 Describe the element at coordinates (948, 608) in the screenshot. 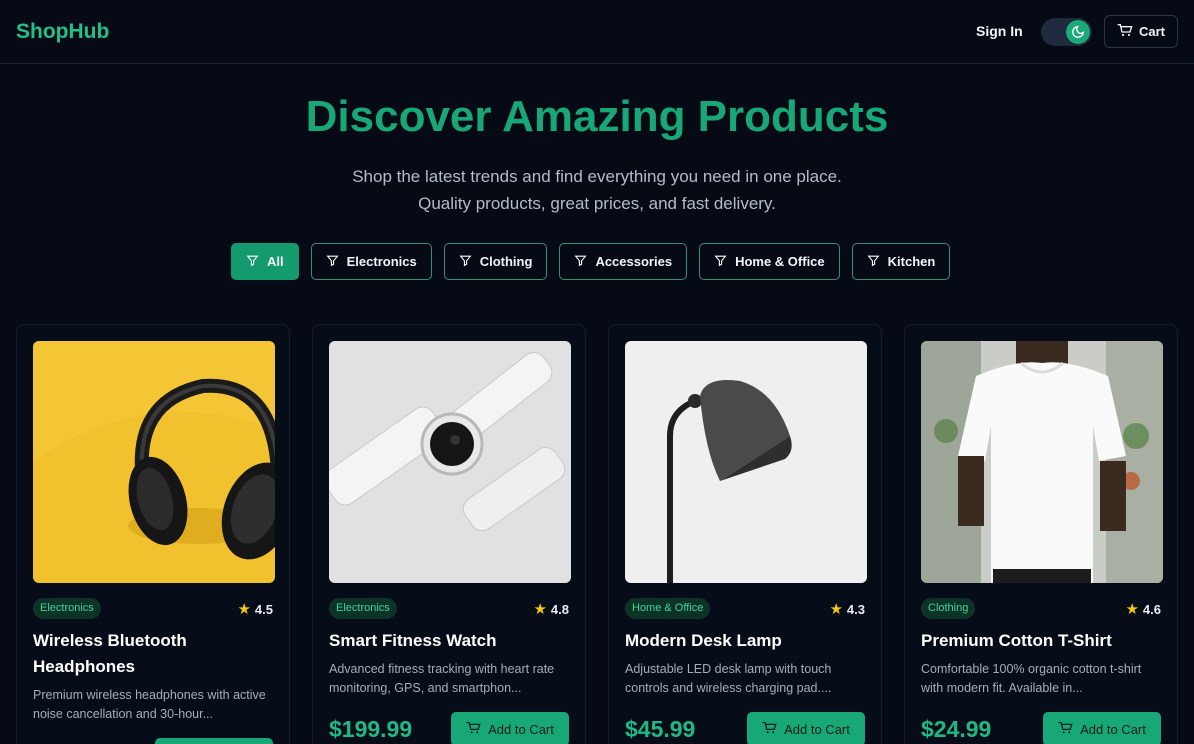

I see `category-badge: Clothing` at that location.